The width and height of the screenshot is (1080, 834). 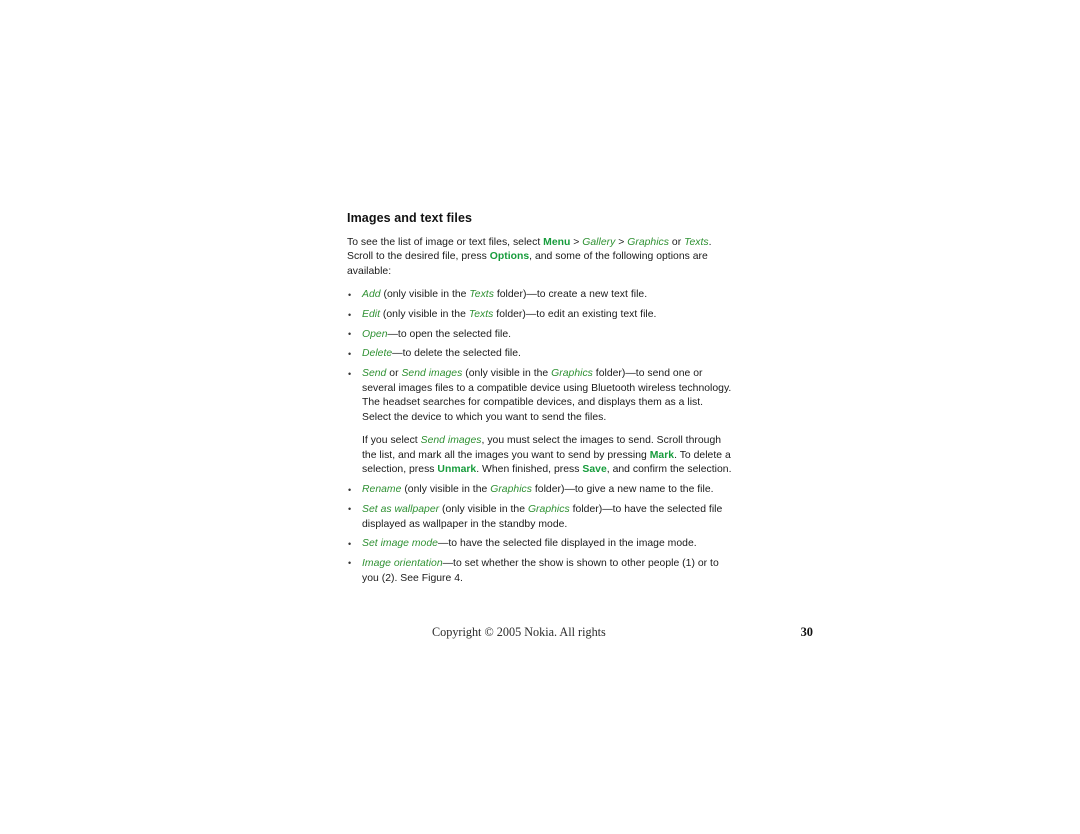 What do you see at coordinates (648, 242) in the screenshot?
I see `menu-item-graphics: Graphics` at bounding box center [648, 242].